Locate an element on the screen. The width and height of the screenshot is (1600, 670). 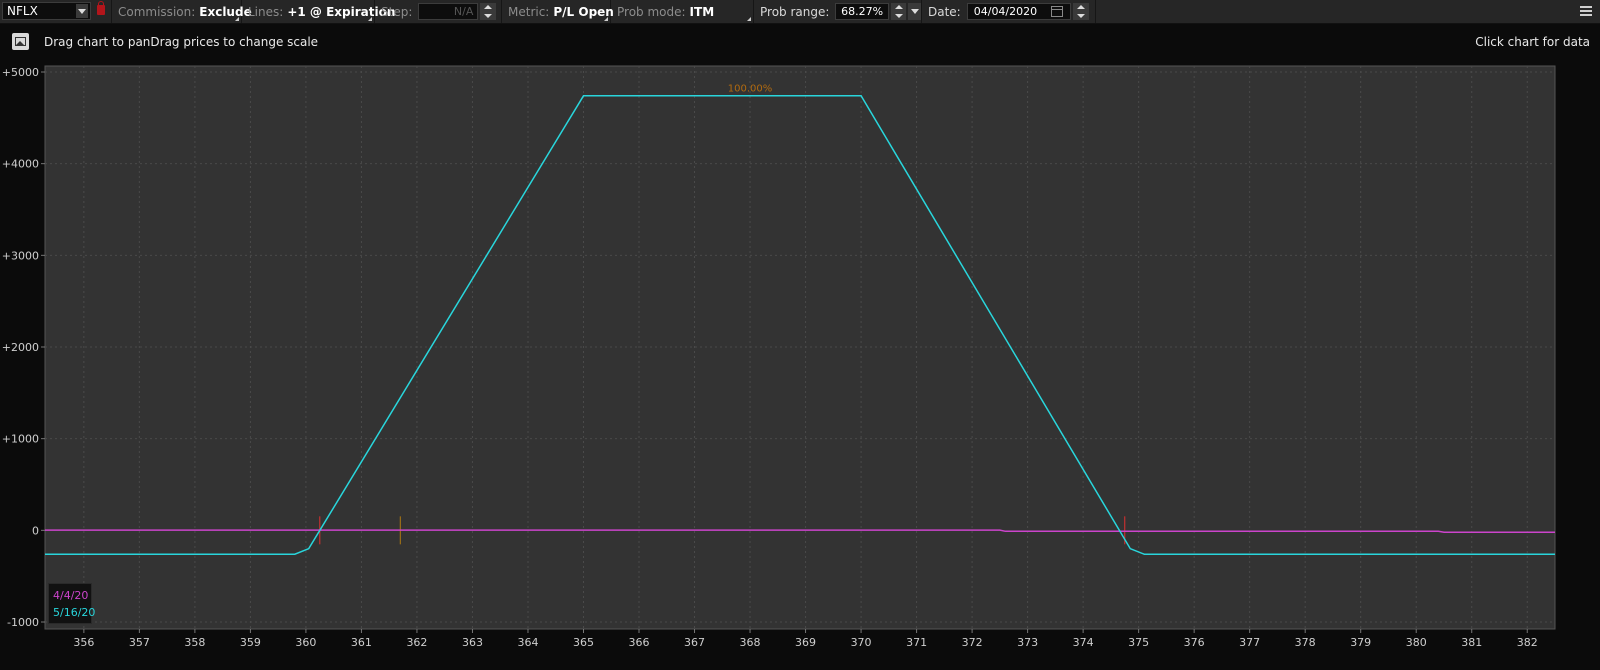
symbol-value: NFLX is located at coordinates (22, 11).